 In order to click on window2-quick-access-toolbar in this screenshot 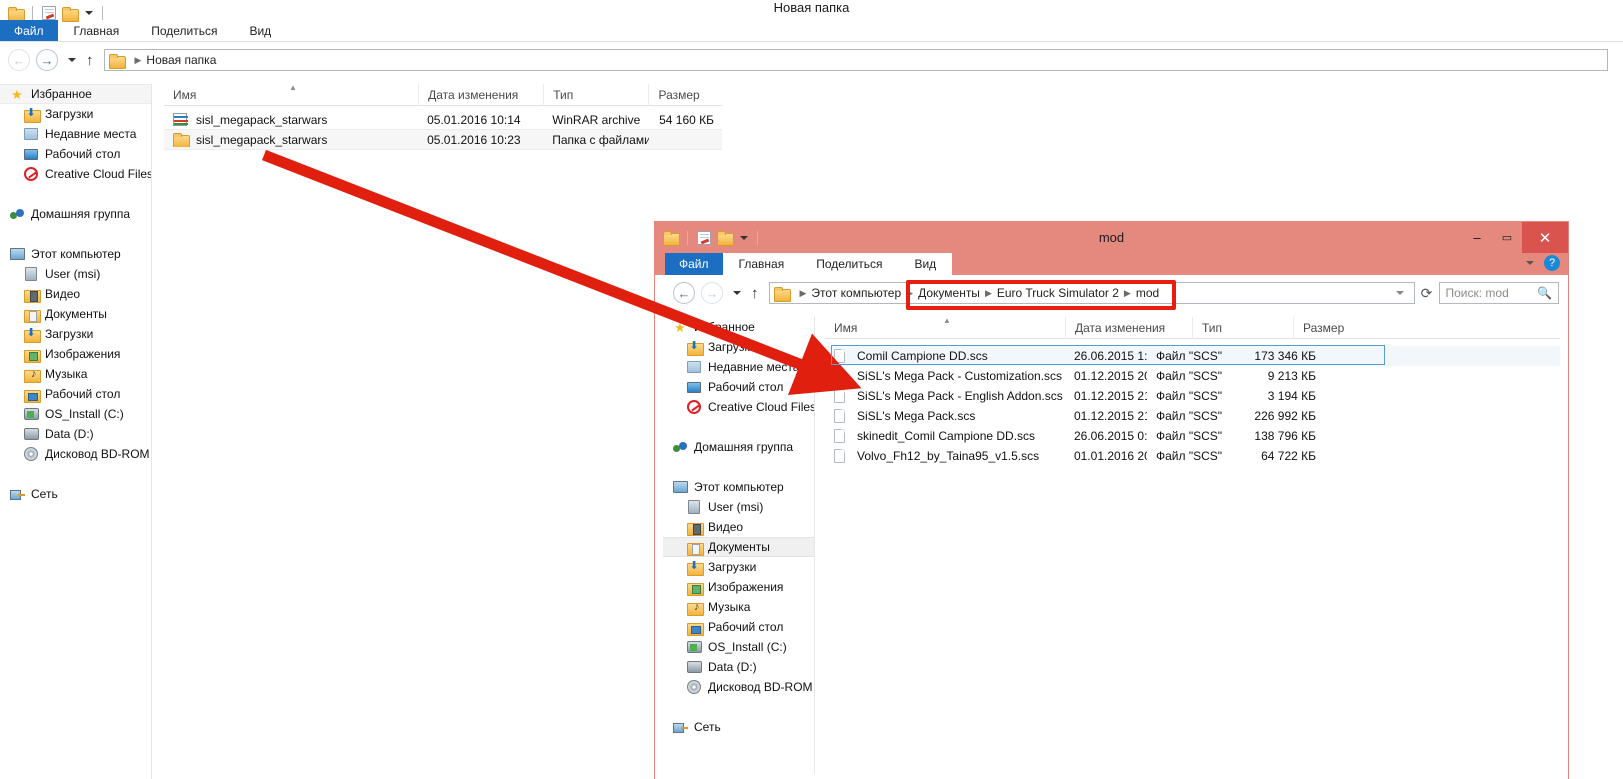, I will do `click(708, 238)`.